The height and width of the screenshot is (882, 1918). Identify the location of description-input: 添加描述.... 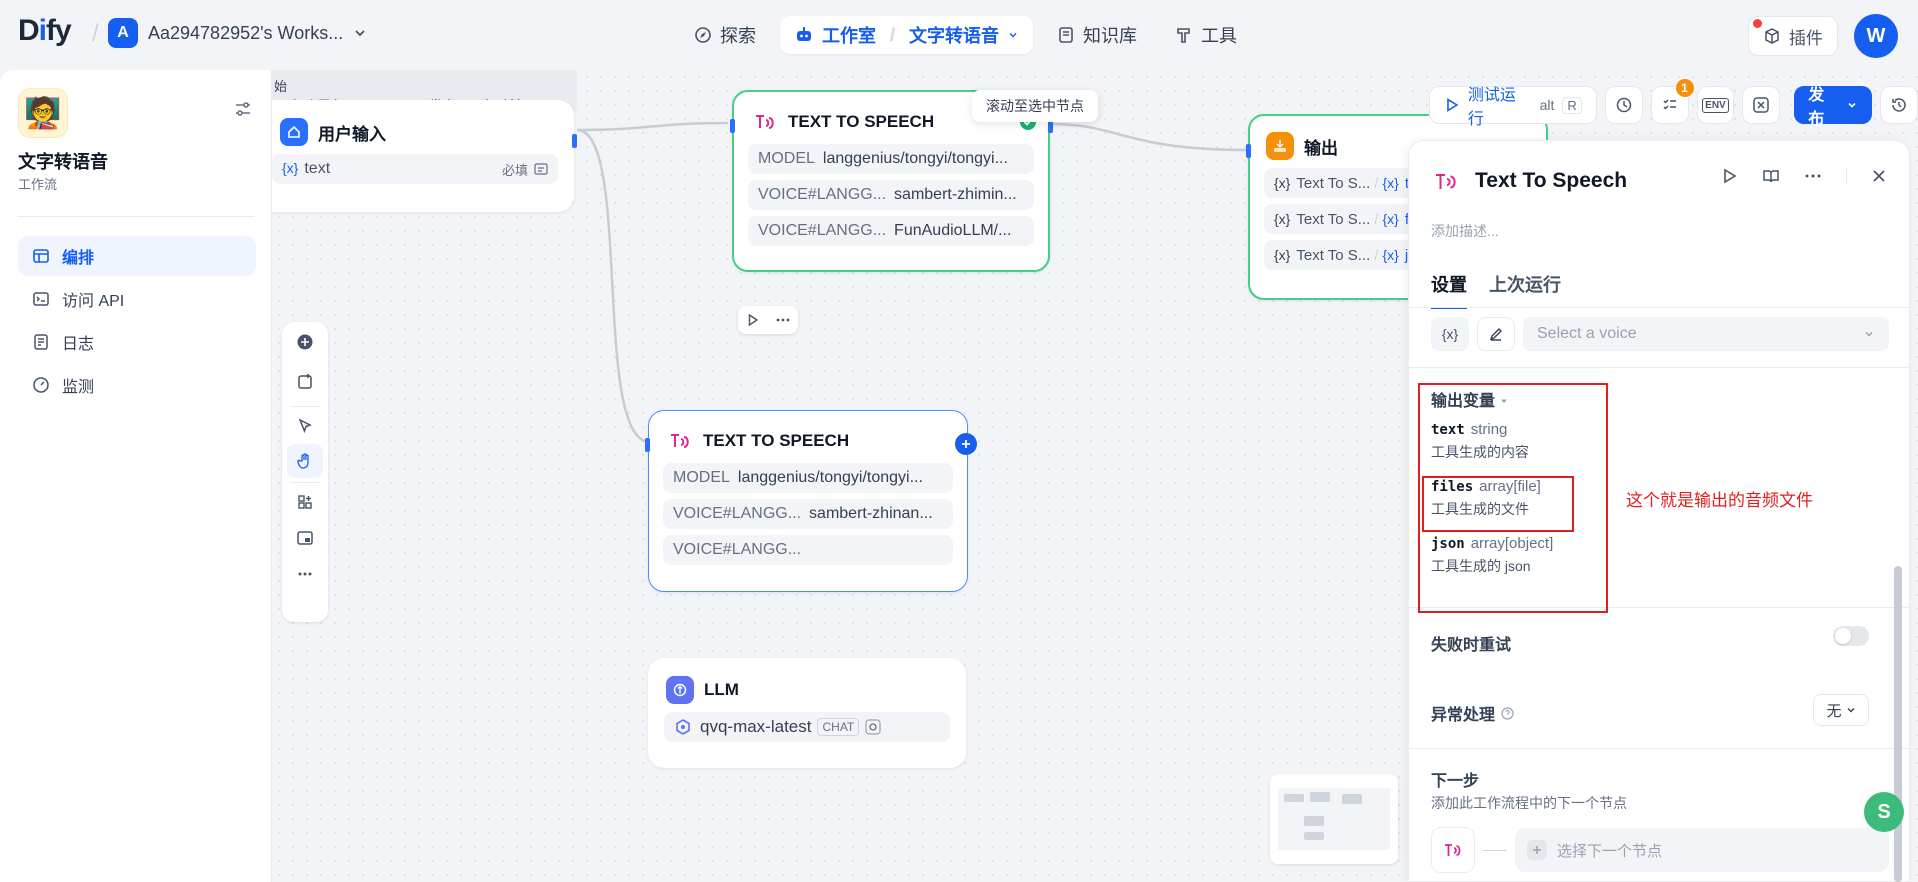
(1465, 231).